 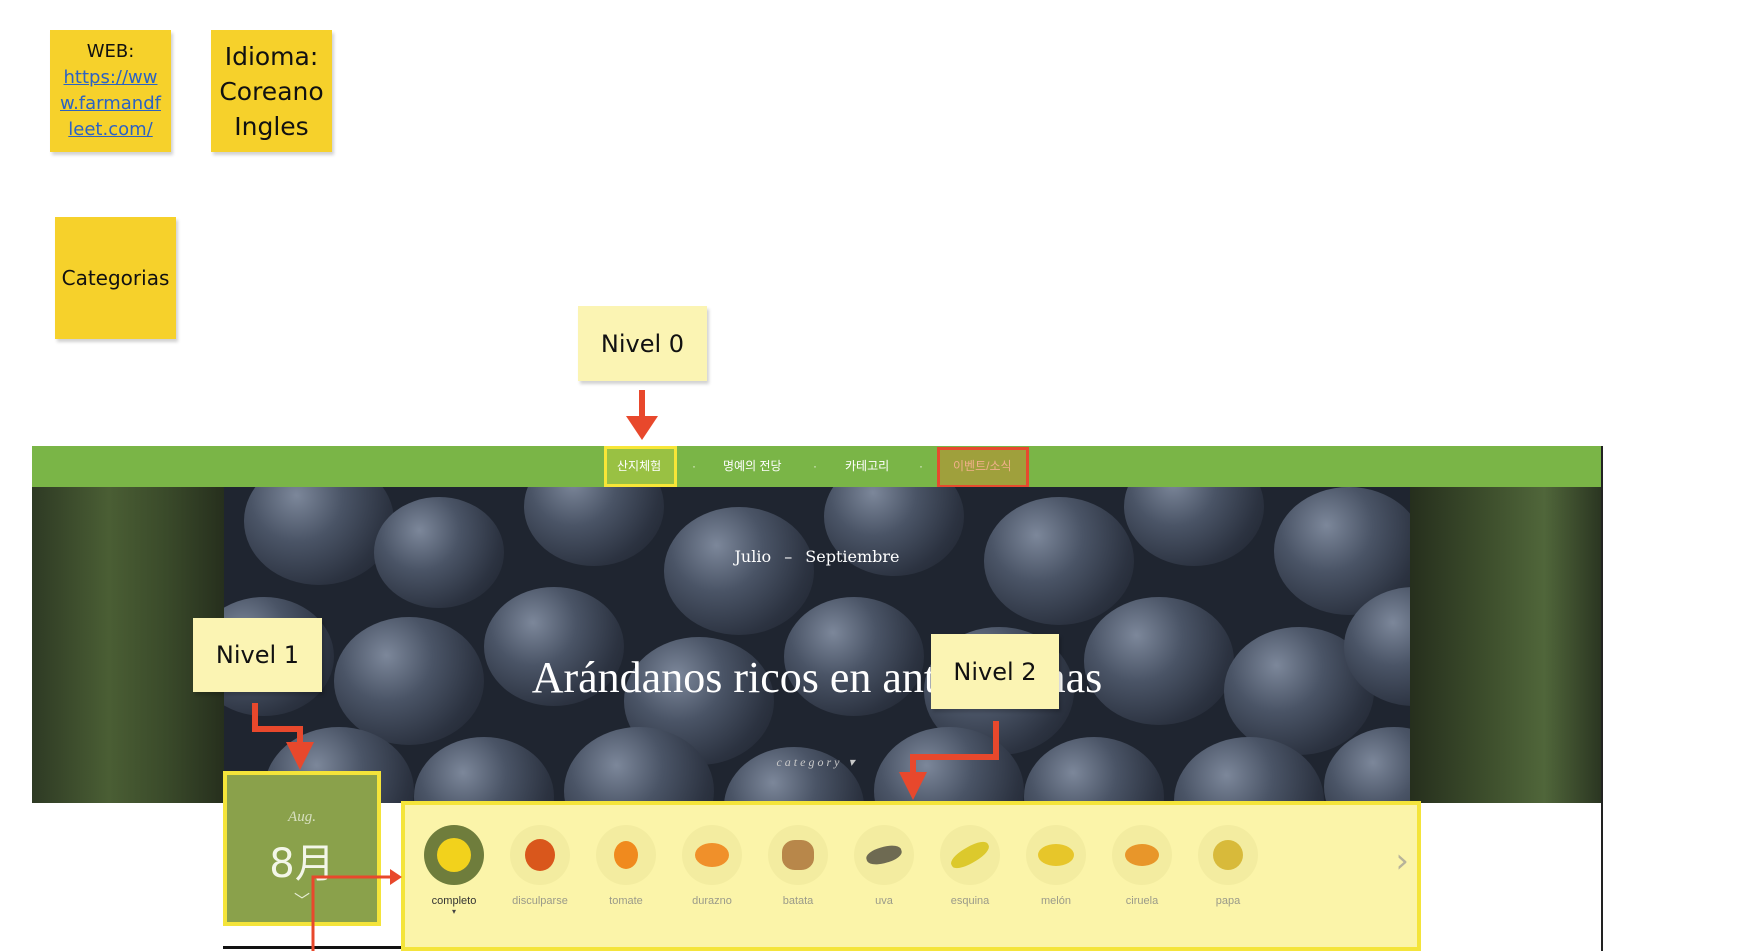 I want to click on category-label: disculparse, so click(x=540, y=901).